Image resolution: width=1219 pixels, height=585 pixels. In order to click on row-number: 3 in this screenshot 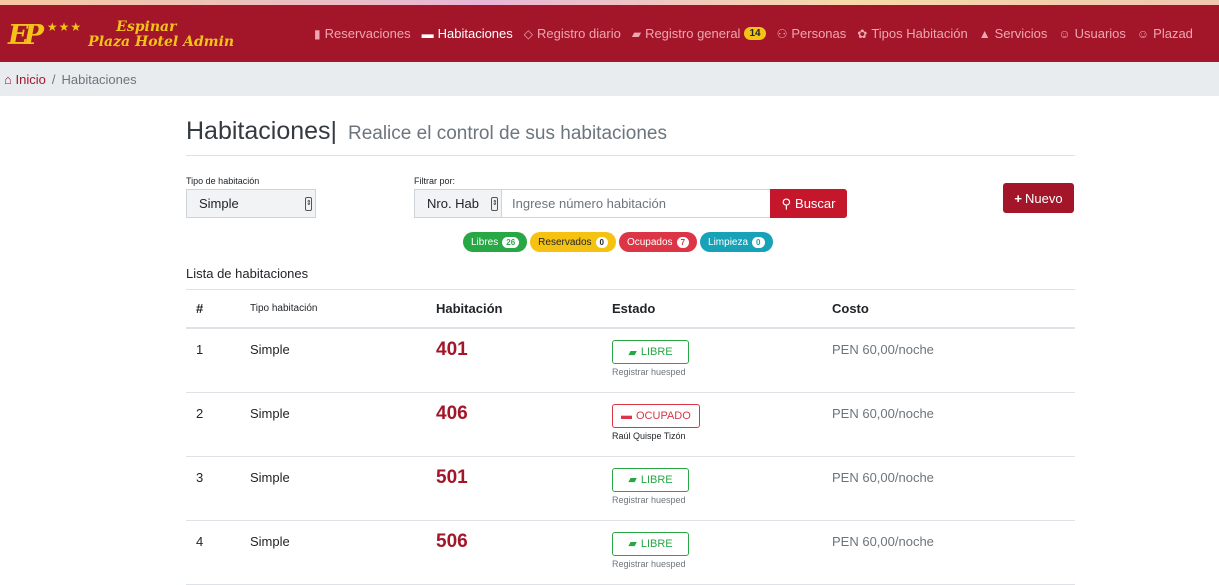, I will do `click(218, 488)`.